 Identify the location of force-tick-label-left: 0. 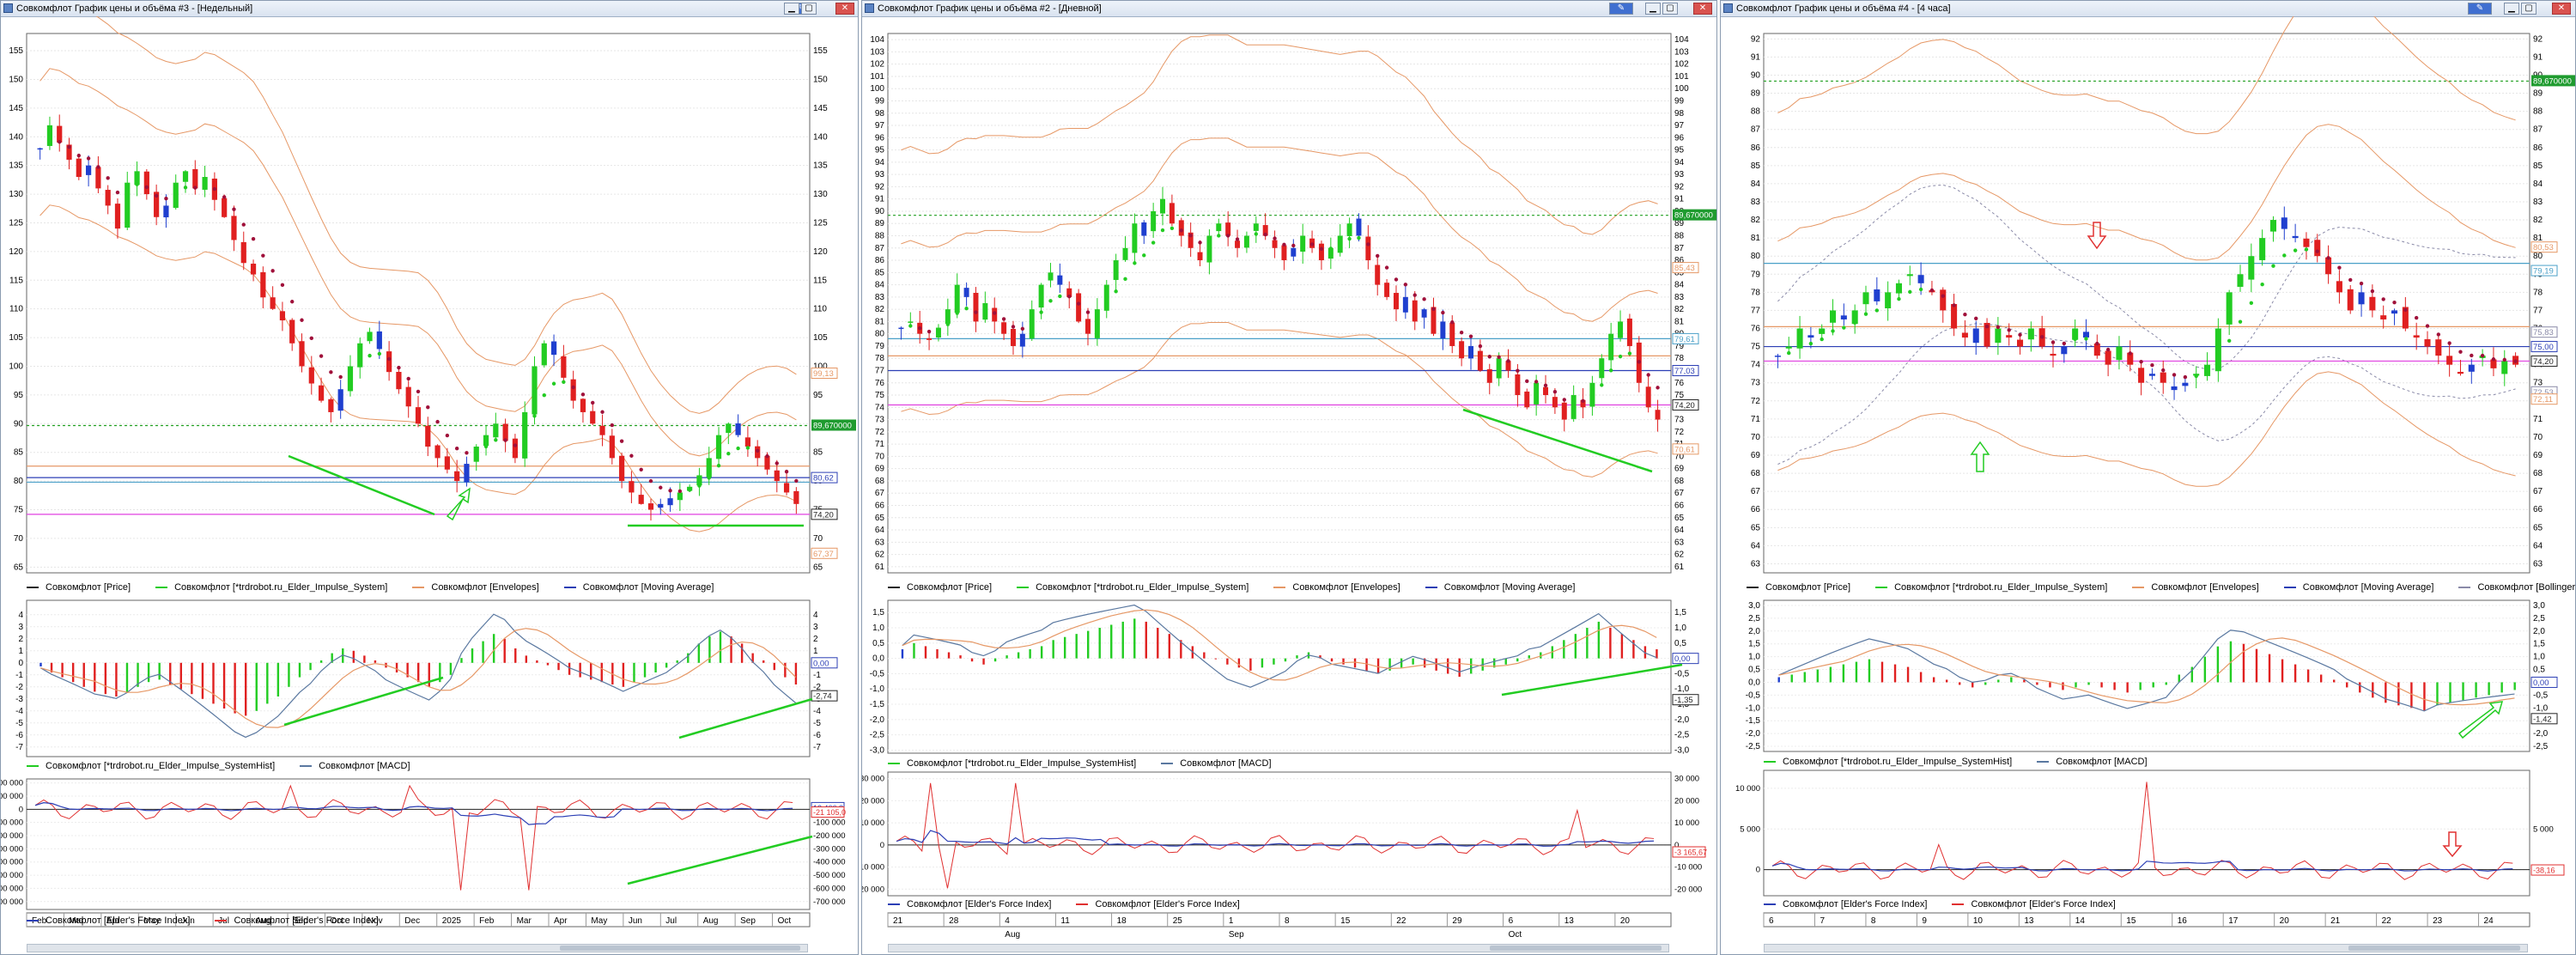
(1758, 870).